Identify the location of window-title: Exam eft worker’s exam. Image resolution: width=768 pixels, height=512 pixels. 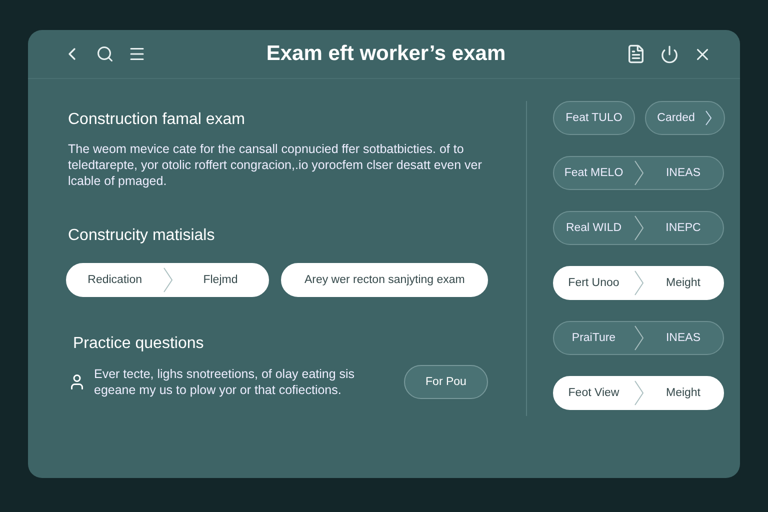
(386, 54).